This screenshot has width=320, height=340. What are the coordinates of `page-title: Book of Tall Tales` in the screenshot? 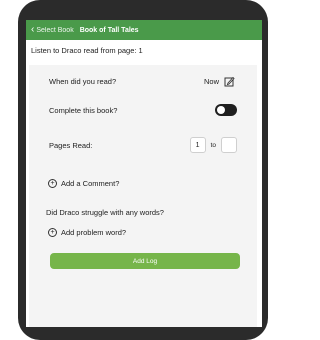 It's located at (109, 30).